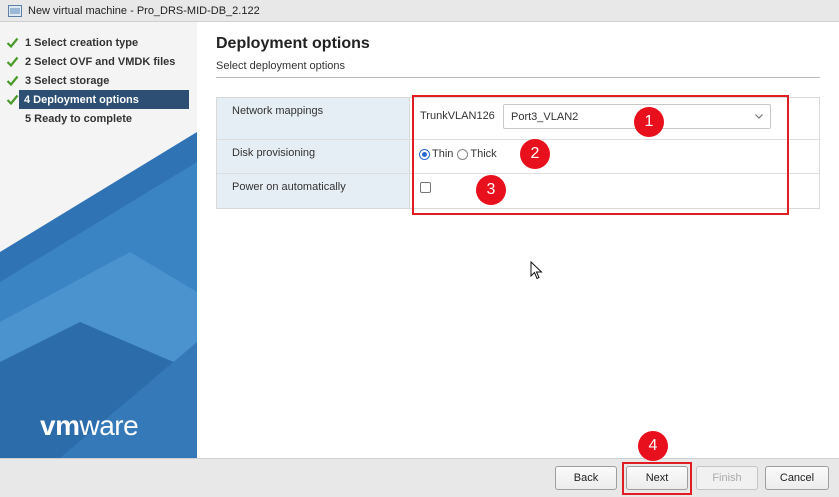 Image resolution: width=839 pixels, height=497 pixels. Describe the element at coordinates (419, 477) in the screenshot. I see `wizard-footer: Back Next Finish Cancel` at that location.